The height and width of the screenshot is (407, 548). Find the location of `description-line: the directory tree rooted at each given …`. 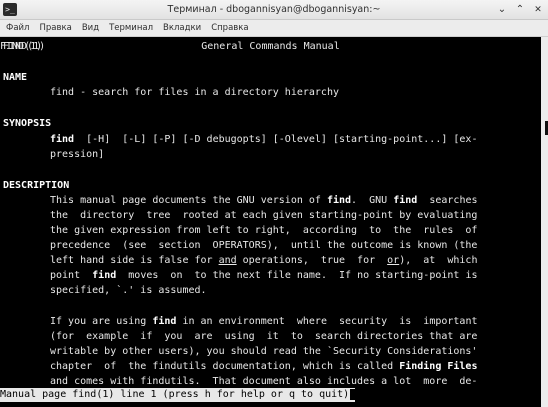

description-line: the directory tree rooted at each given … is located at coordinates (264, 215).